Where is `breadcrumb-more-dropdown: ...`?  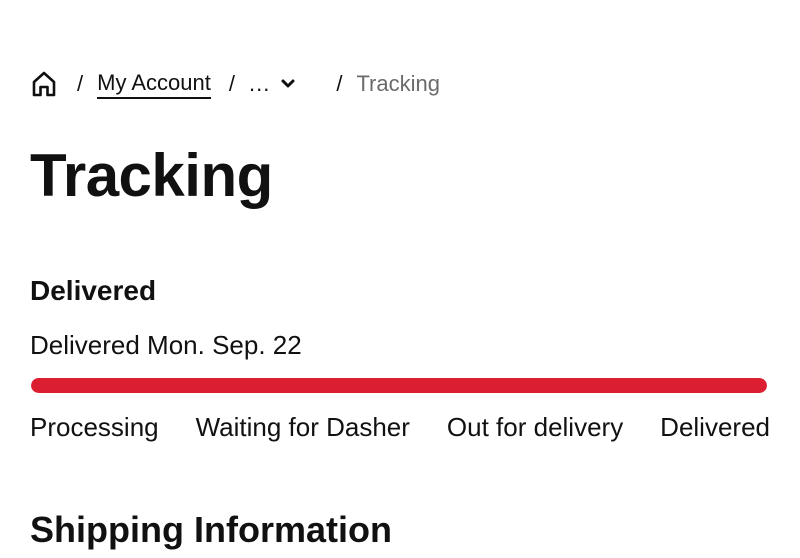 breadcrumb-more-dropdown: ... is located at coordinates (272, 84).